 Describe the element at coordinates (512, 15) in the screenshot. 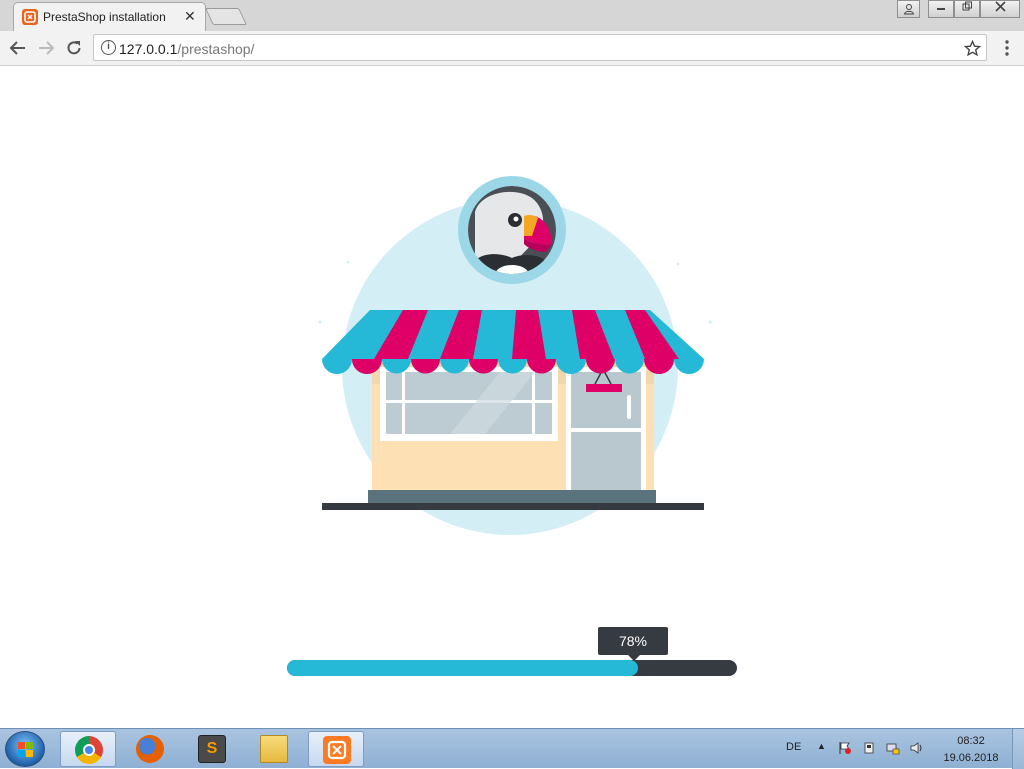

I see `tab-strip: PrestaShop installation ✕` at that location.